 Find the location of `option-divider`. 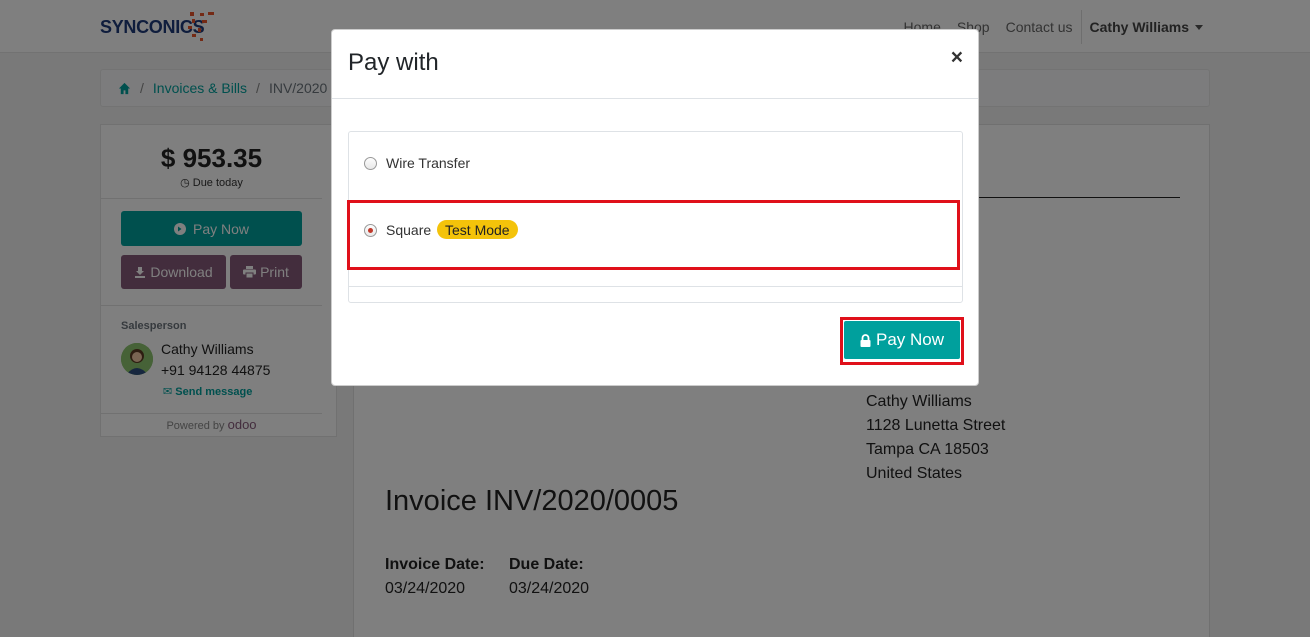

option-divider is located at coordinates (655, 286).